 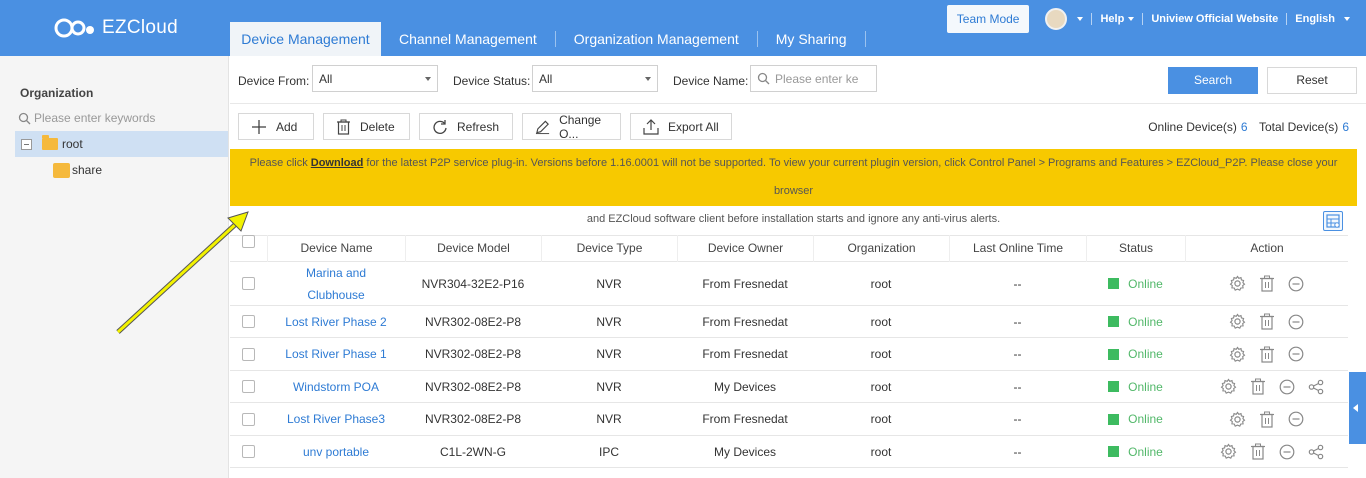 What do you see at coordinates (1333, 221) in the screenshot?
I see `column-settings-button` at bounding box center [1333, 221].